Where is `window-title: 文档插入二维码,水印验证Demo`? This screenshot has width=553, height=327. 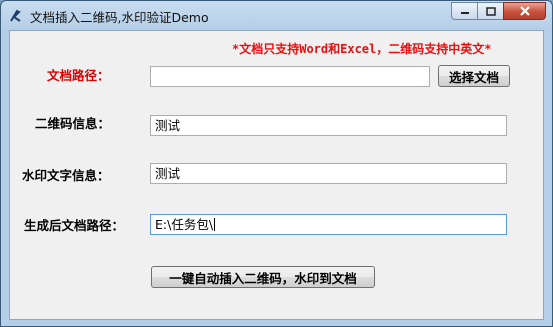 window-title: 文档插入二维码,水印验证Demo is located at coordinates (119, 17).